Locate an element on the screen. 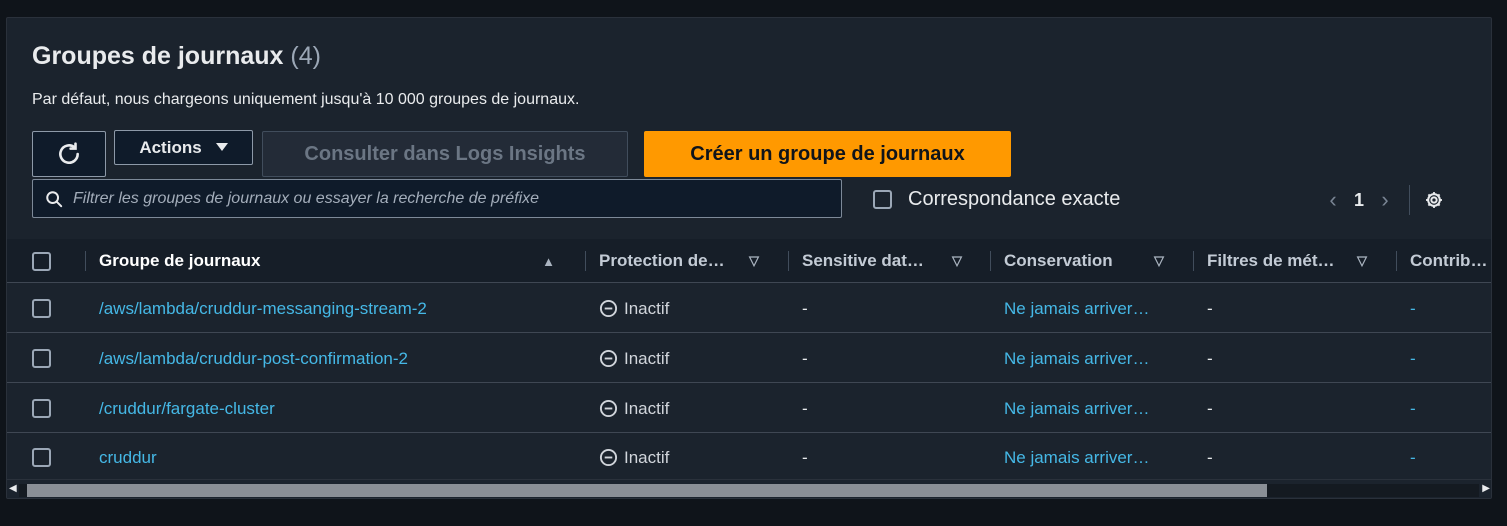 The width and height of the screenshot is (1507, 526). column-header-label: Conservation is located at coordinates (1058, 260).